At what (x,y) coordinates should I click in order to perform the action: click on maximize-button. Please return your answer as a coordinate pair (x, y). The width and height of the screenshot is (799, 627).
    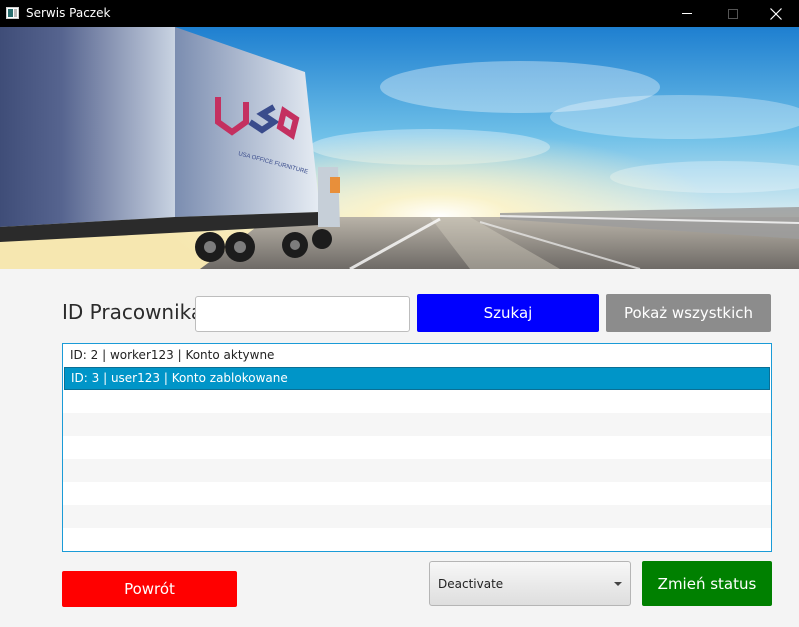
    Looking at the image, I should click on (733, 13).